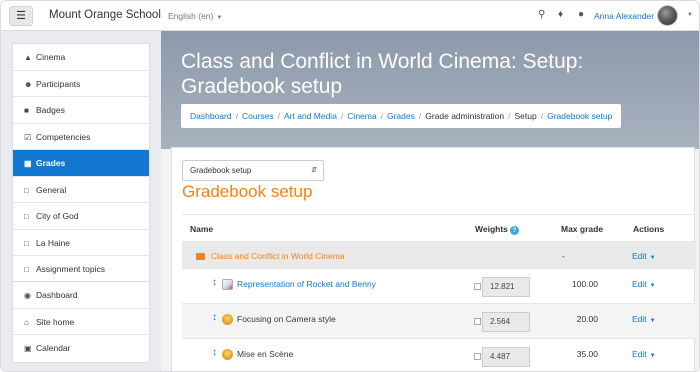  What do you see at coordinates (506, 287) in the screenshot?
I see `weight-input: 12.821` at bounding box center [506, 287].